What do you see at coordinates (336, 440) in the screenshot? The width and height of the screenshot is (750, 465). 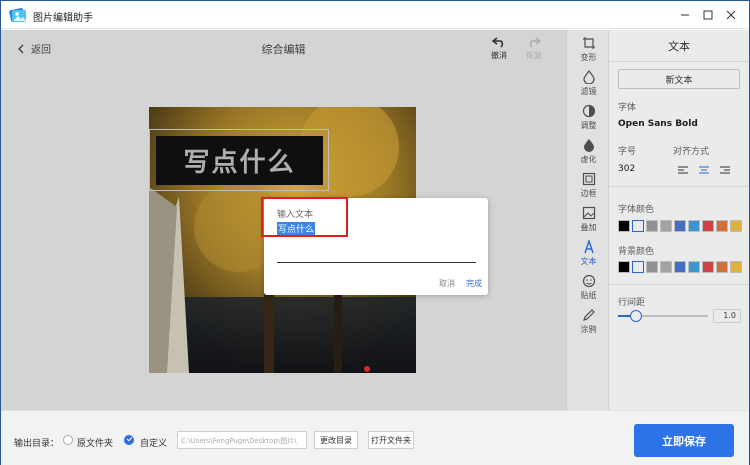 I see `change-dir-button: 更改目录` at bounding box center [336, 440].